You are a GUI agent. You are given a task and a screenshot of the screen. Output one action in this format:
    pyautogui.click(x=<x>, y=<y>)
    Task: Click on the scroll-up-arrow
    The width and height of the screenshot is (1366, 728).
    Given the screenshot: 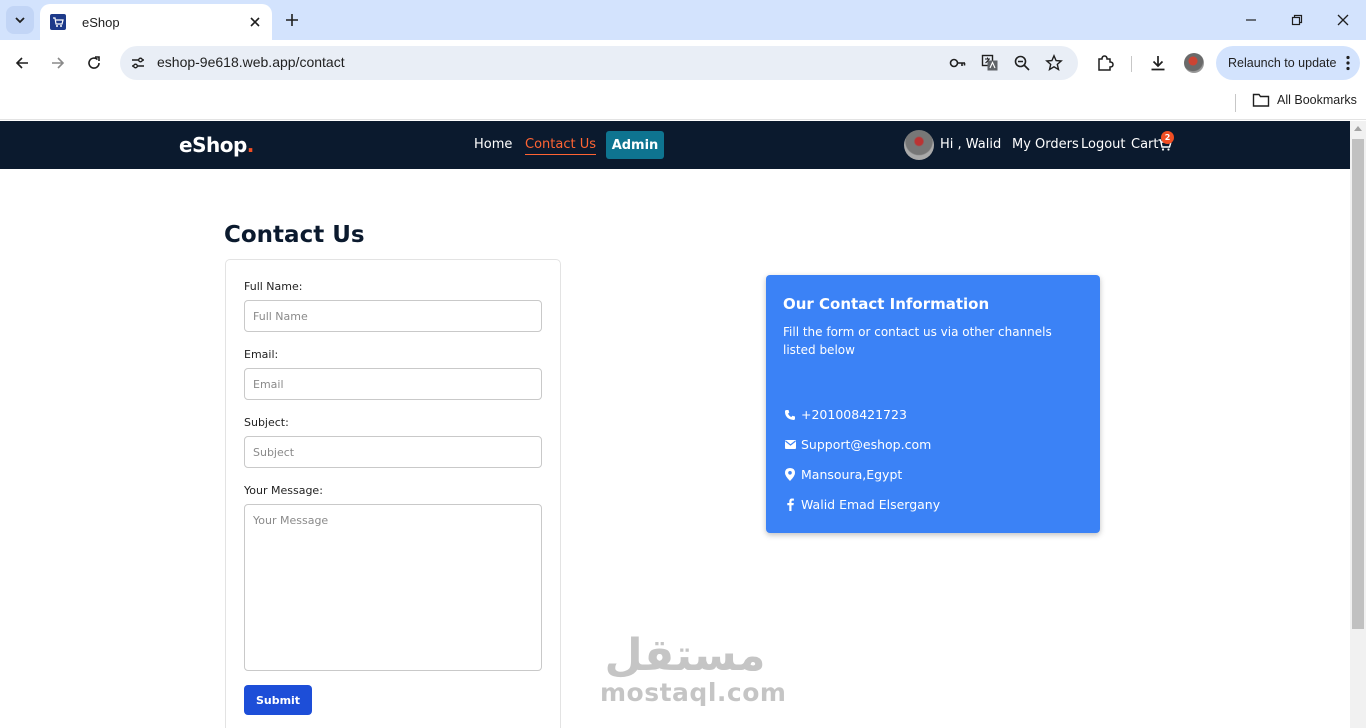 What is the action you would take?
    pyautogui.click(x=1358, y=128)
    